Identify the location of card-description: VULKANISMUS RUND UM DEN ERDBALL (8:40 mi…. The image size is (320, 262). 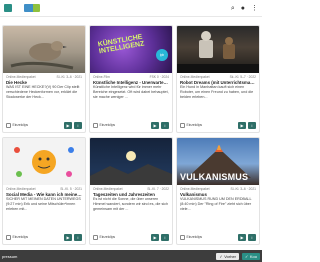
(216, 204).